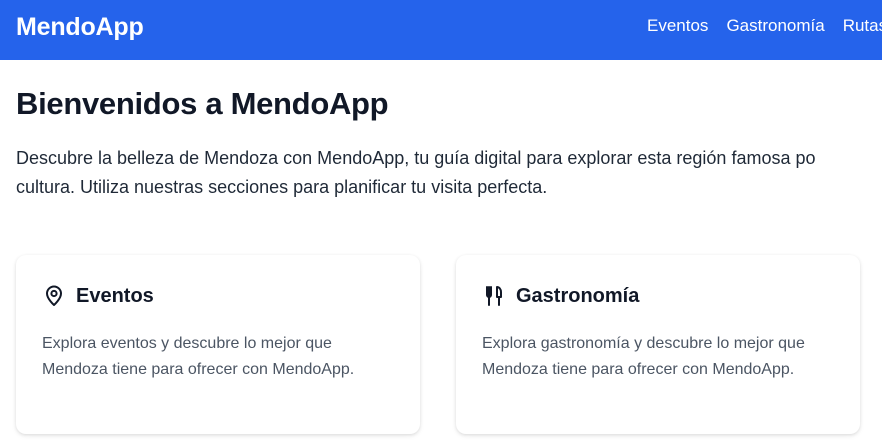 Image resolution: width=882 pixels, height=446 pixels. I want to click on map-pin-icon, so click(54, 296).